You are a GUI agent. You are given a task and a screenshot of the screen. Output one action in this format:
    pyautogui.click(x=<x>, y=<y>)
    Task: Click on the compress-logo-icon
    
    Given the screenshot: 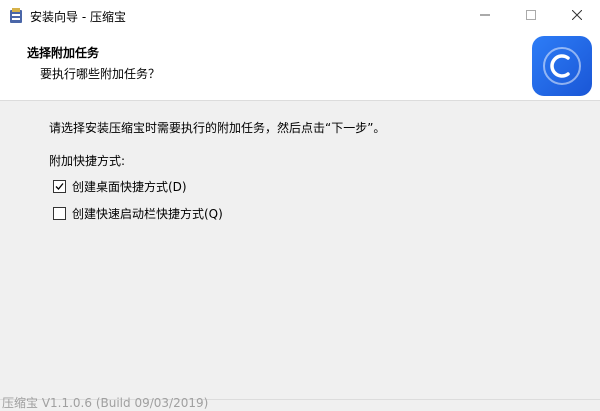 What is the action you would take?
    pyautogui.click(x=562, y=66)
    